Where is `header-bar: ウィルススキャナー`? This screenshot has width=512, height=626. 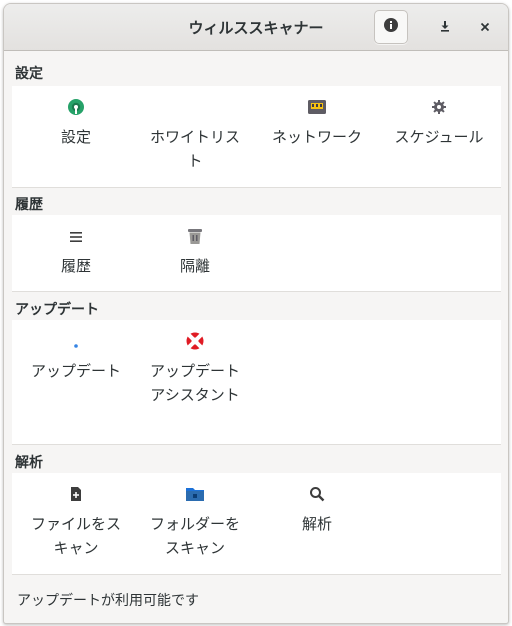 header-bar: ウィルススキャナー is located at coordinates (256, 27).